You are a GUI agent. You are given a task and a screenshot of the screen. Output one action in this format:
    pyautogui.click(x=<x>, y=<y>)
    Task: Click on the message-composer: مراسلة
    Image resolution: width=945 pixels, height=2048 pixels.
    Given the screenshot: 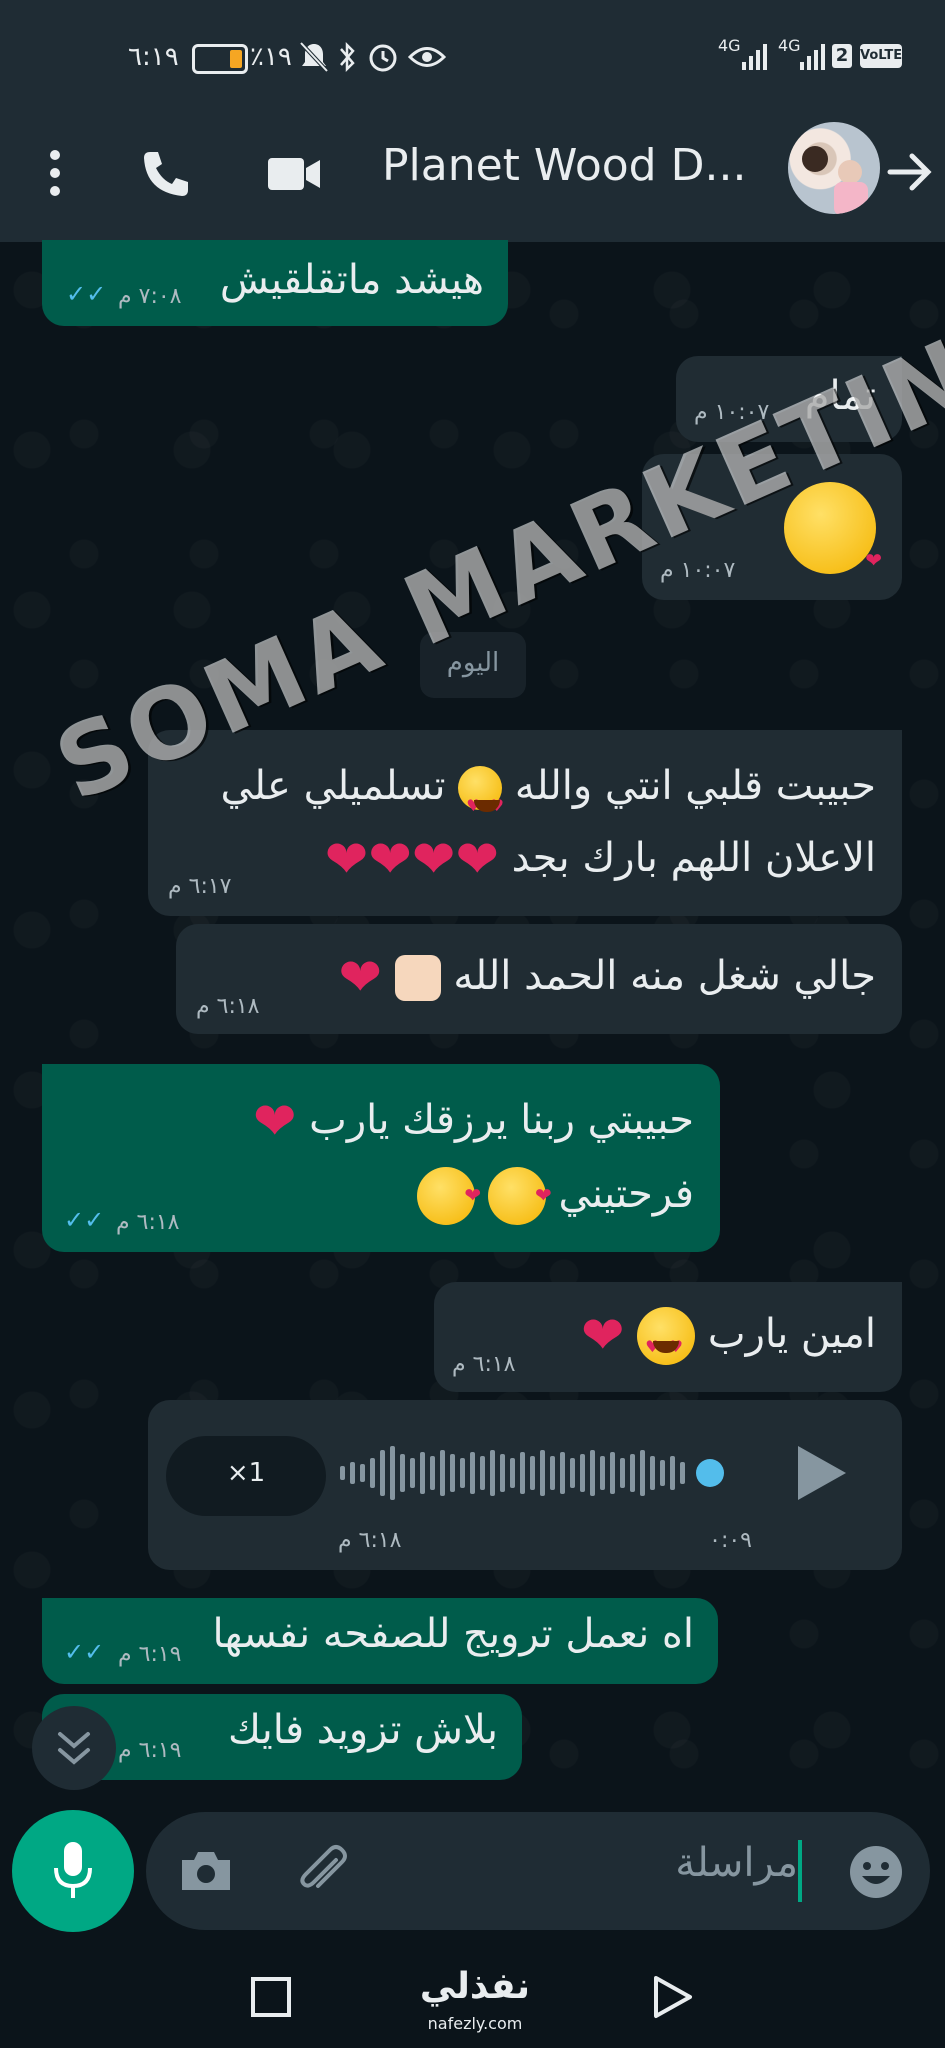 What is the action you would take?
    pyautogui.click(x=538, y=1871)
    